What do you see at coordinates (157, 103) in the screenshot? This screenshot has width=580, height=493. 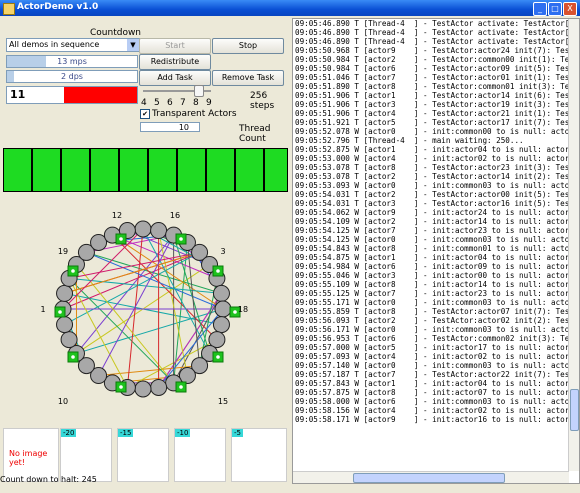 I see `slider-tick-label: 5` at bounding box center [157, 103].